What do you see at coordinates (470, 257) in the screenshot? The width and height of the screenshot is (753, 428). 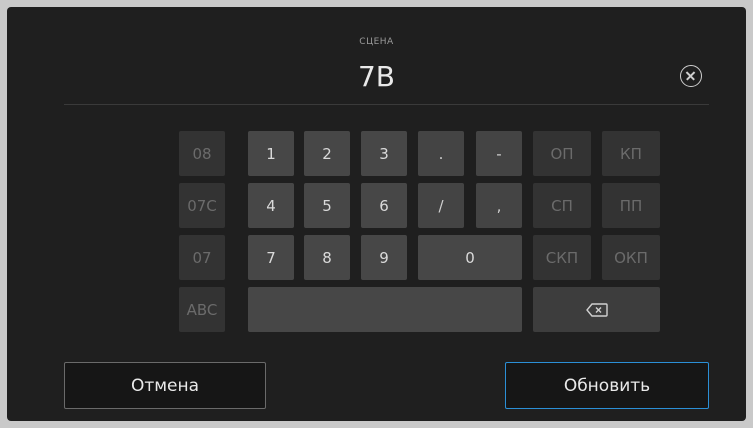 I see `digit-key-0: 0` at bounding box center [470, 257].